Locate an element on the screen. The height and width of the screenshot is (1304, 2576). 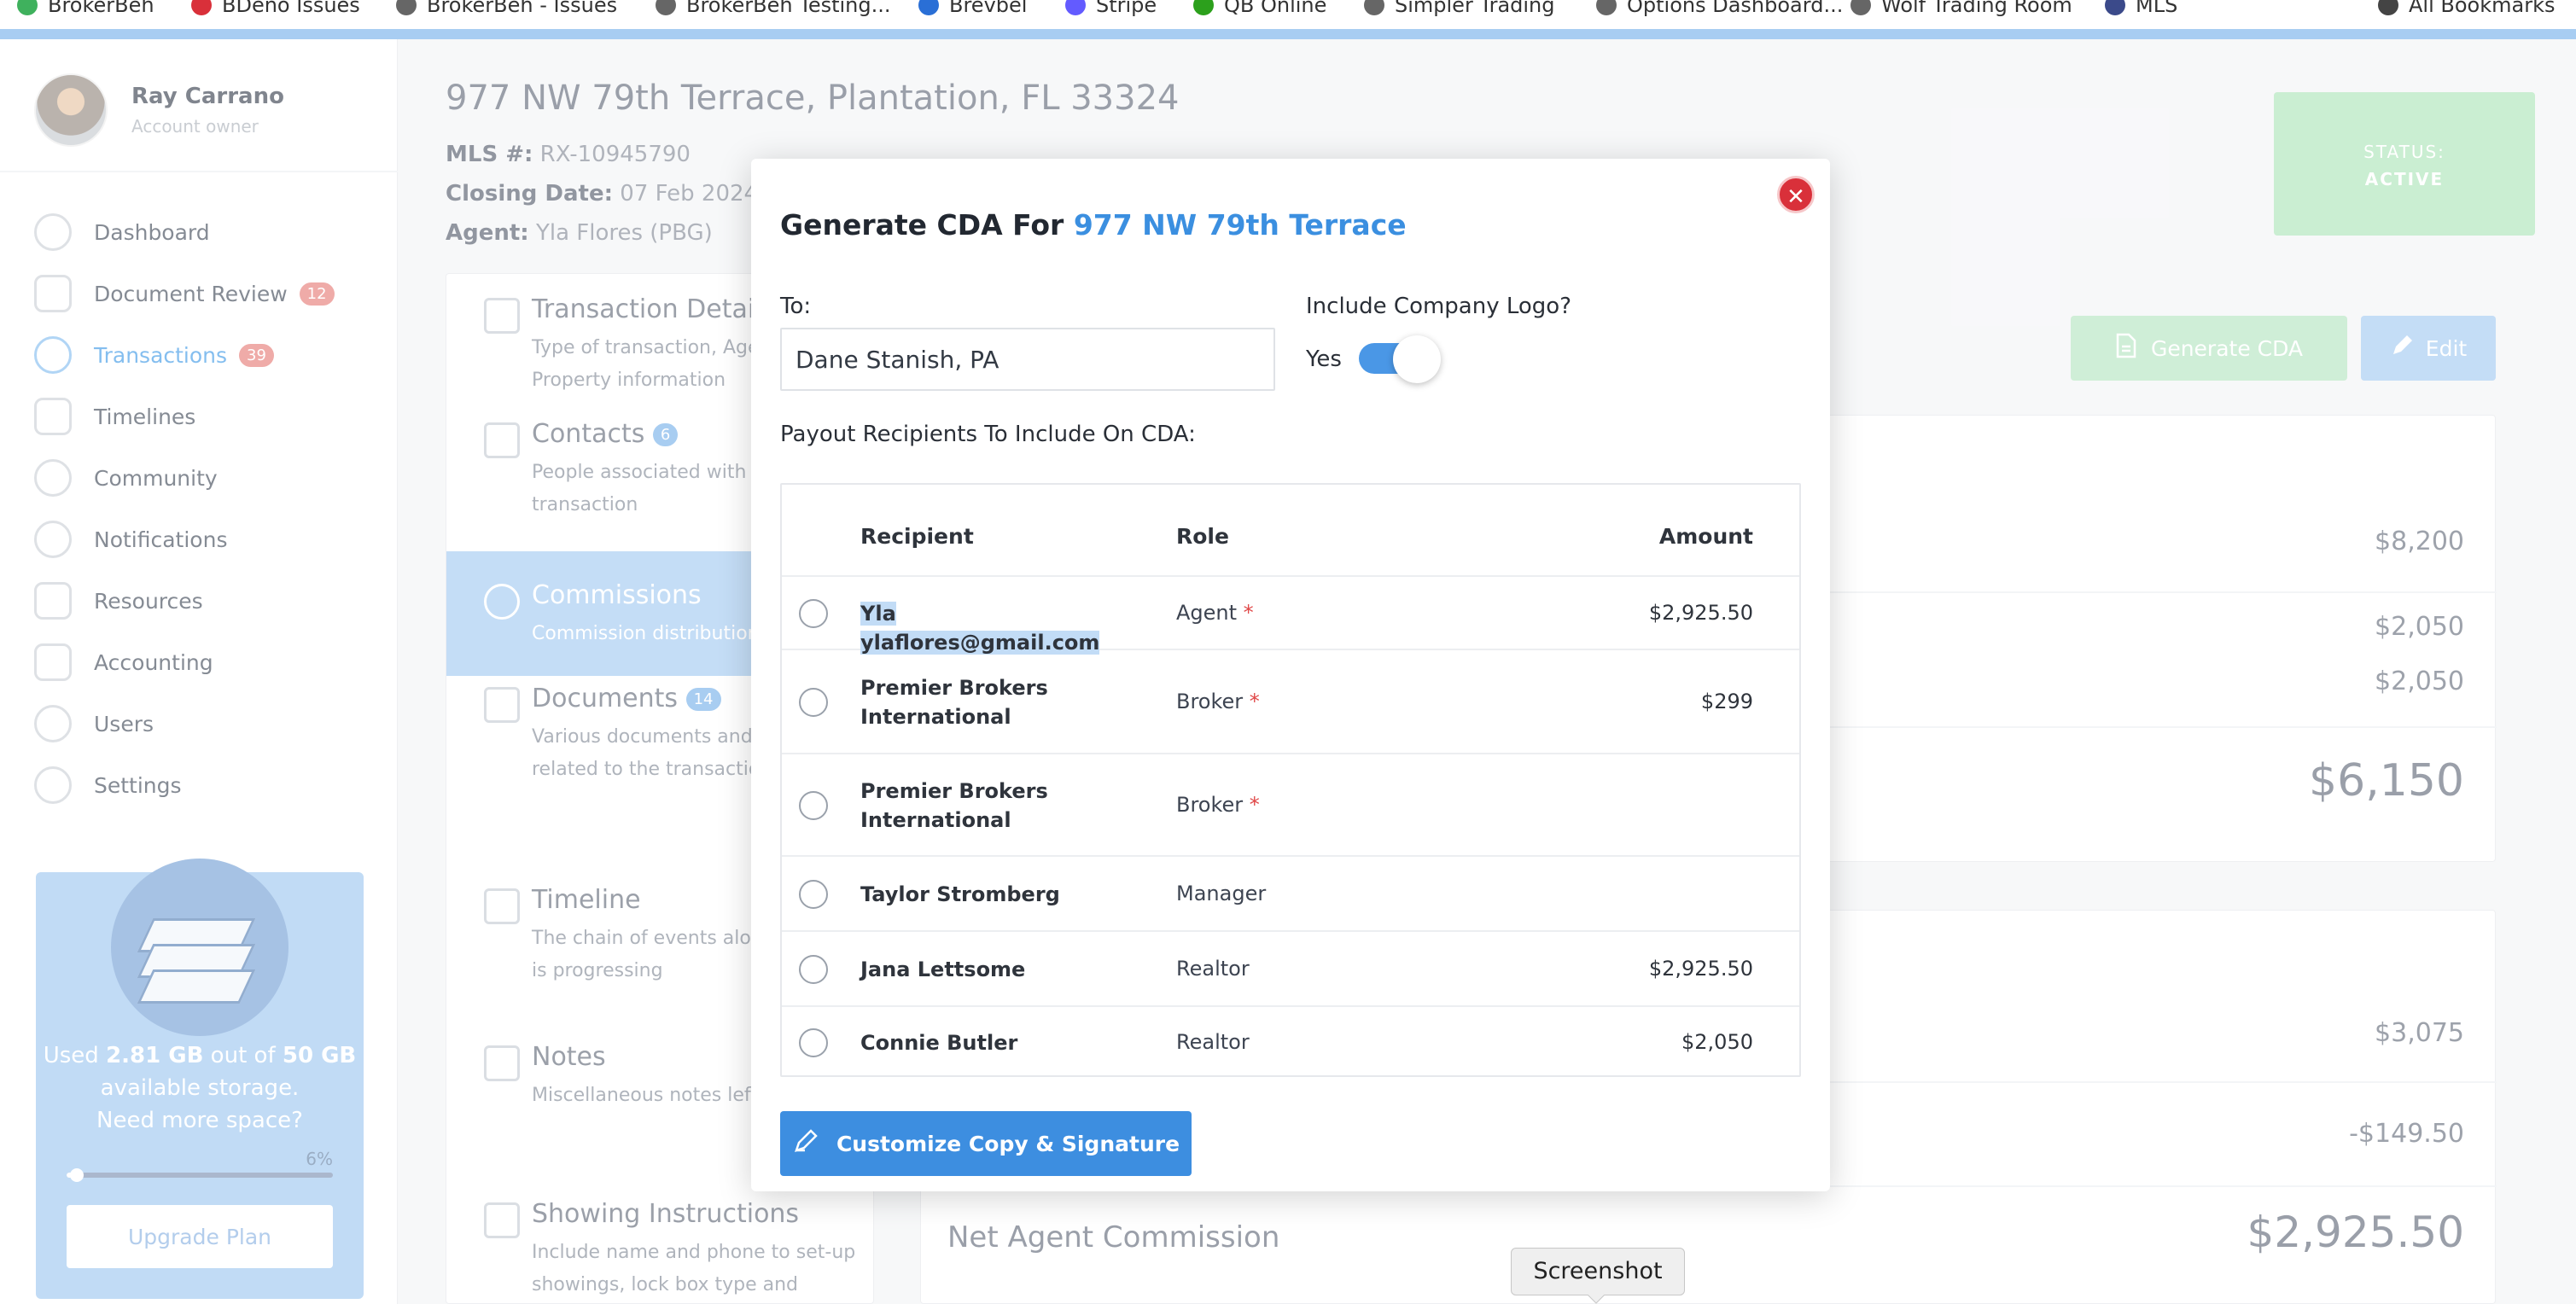
recipient-role: Manager is located at coordinates (1221, 893).